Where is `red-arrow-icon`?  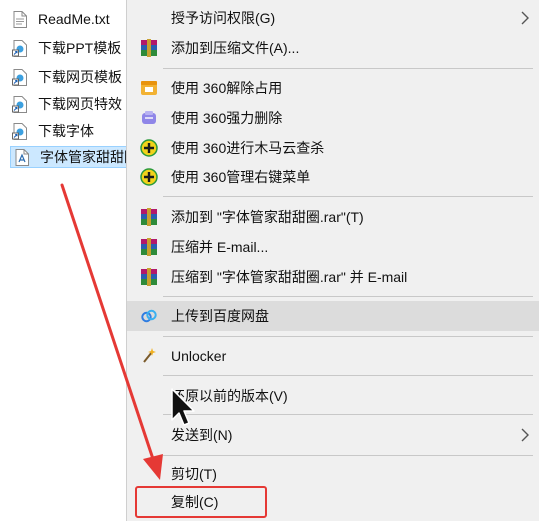 red-arrow-icon is located at coordinates (111, 331).